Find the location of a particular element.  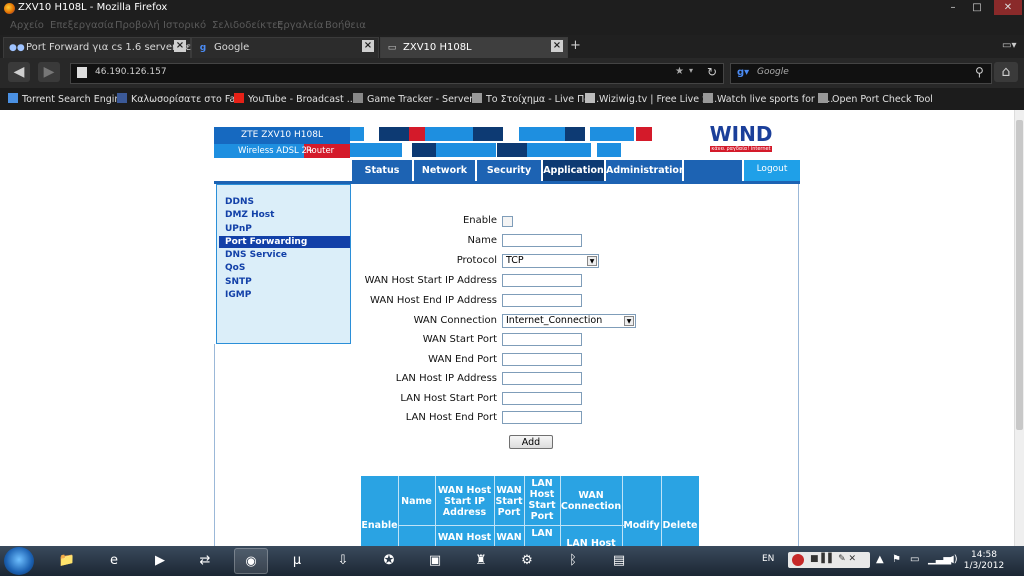

lan-ip-input is located at coordinates (542, 378).